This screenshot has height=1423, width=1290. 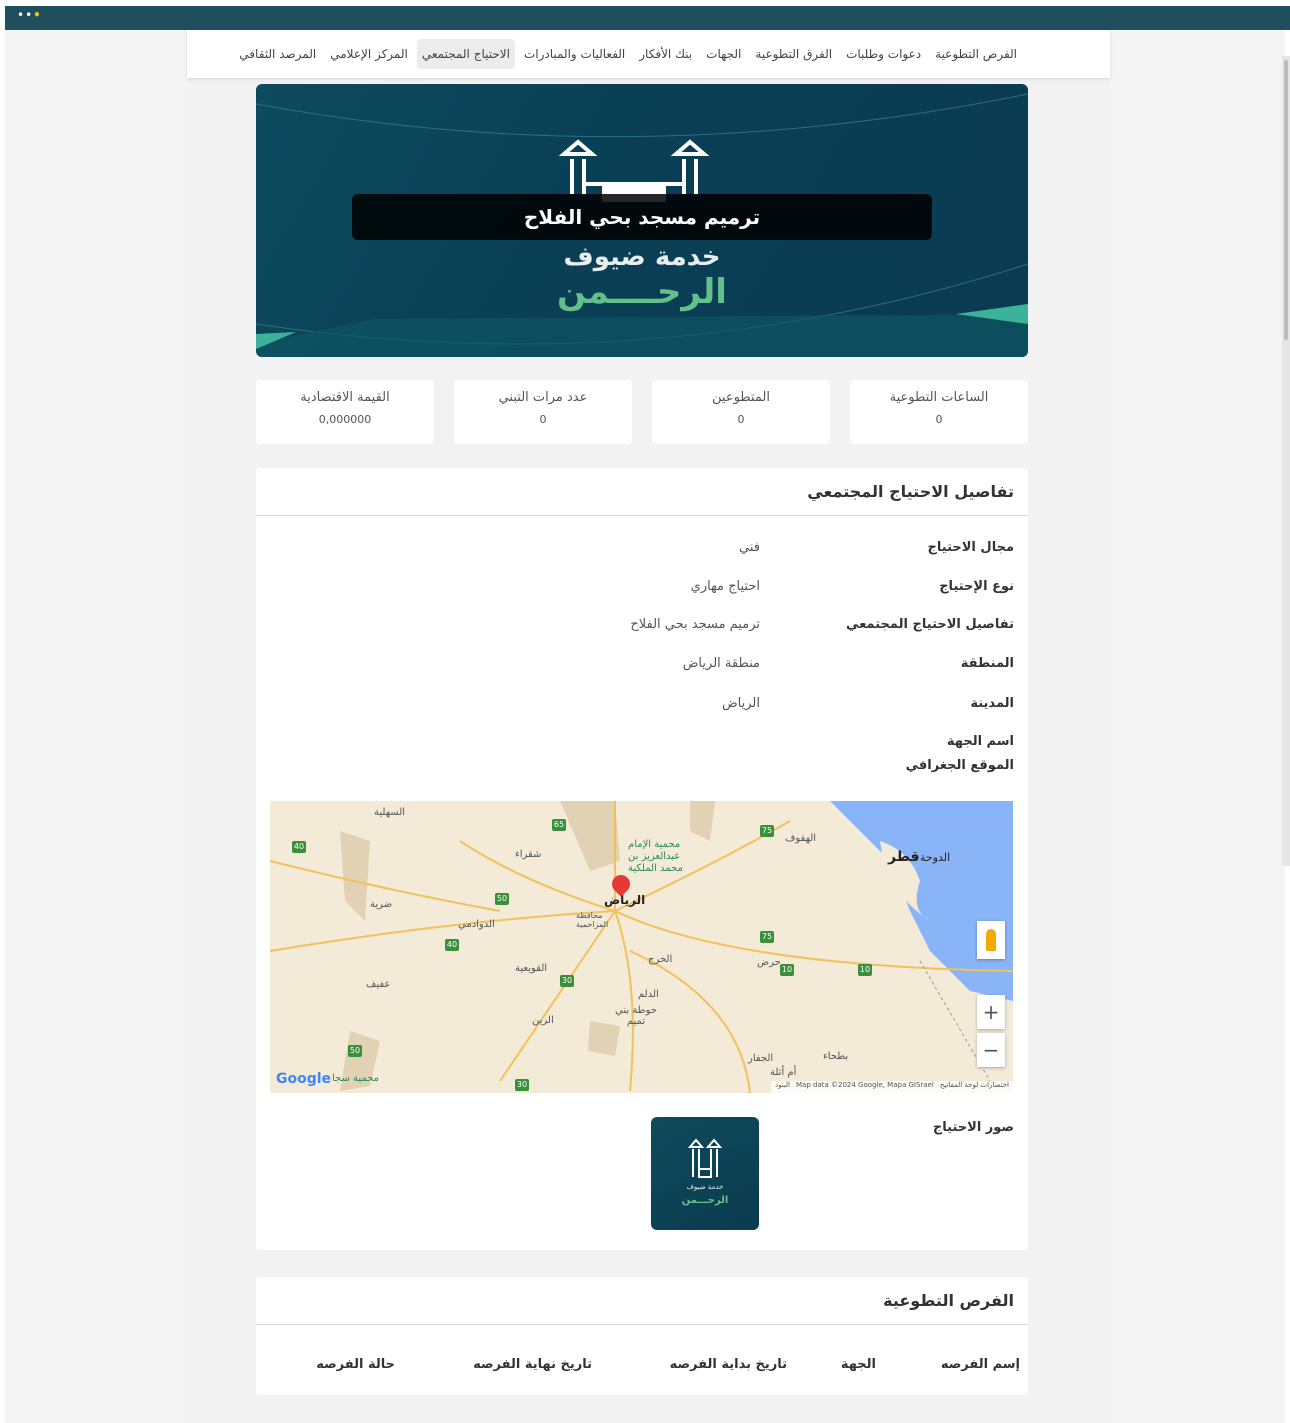 What do you see at coordinates (761, 1058) in the screenshot?
I see `map-label-jafurah: الجفار` at bounding box center [761, 1058].